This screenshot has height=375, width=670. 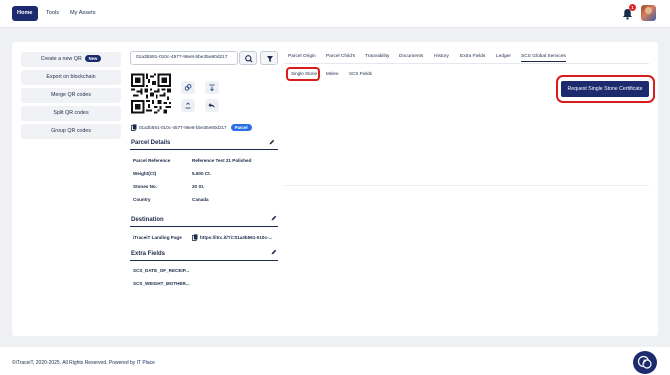 I want to click on tab-parcel-origin: Parcel Origin, so click(x=302, y=57).